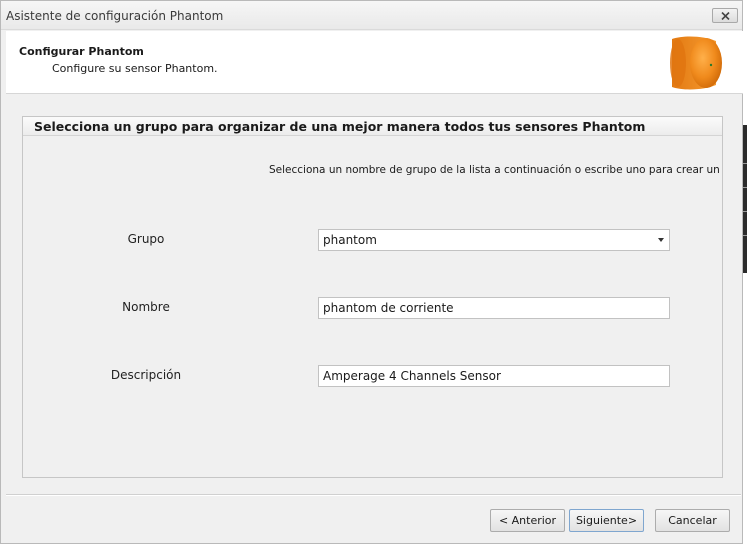 The width and height of the screenshot is (747, 544). Describe the element at coordinates (135, 68) in the screenshot. I see `header-subtitle: Configure su sensor Phantom.` at that location.